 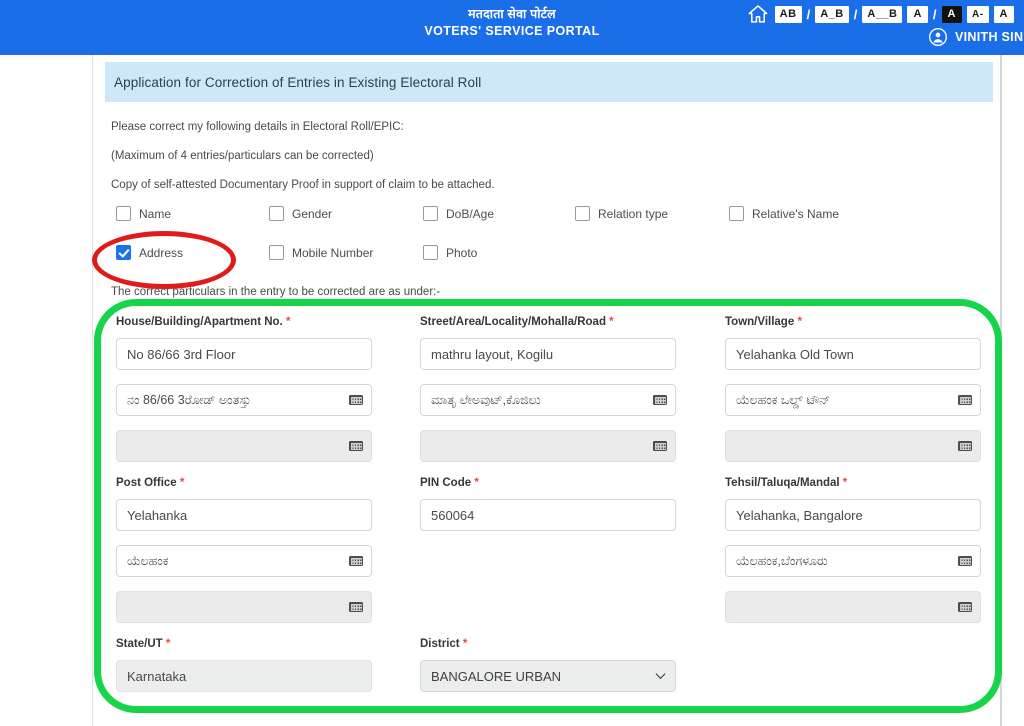 I want to click on town-required-marker: *, so click(x=799, y=322).